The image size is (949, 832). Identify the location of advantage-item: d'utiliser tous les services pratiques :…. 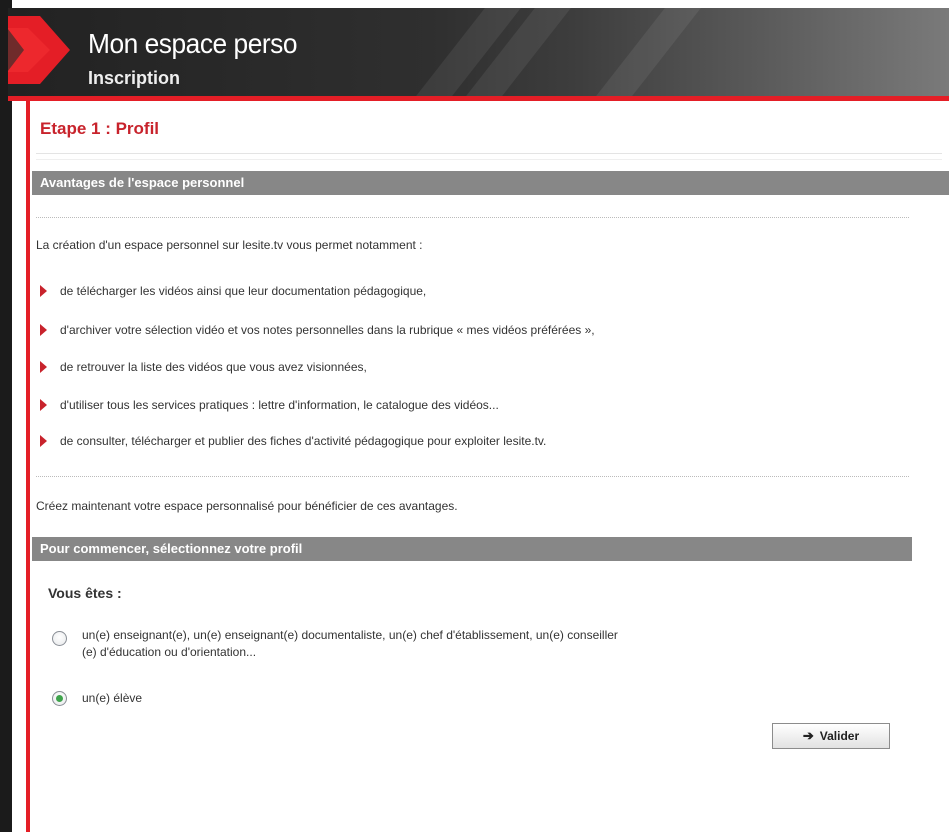
(269, 405).